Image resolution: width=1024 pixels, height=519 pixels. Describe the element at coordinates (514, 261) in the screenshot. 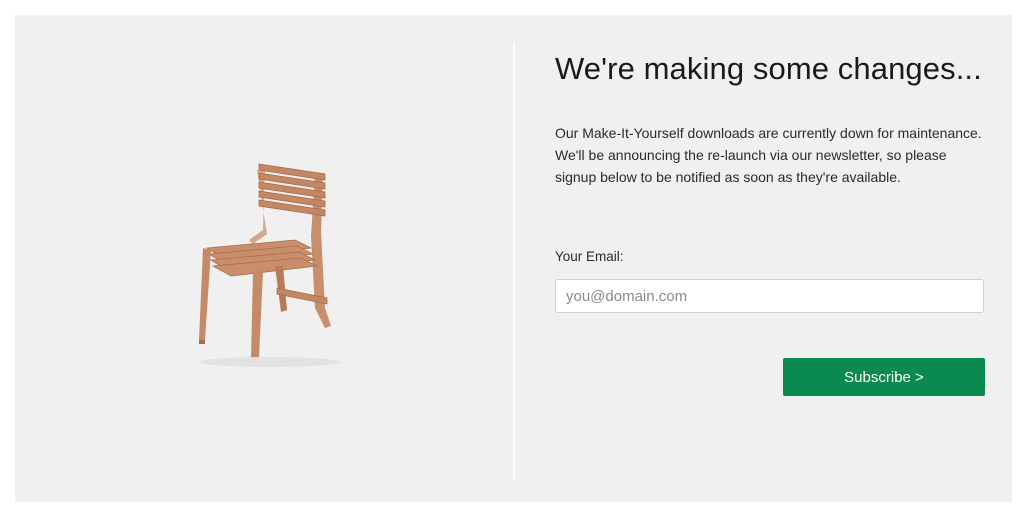

I see `panel-divider` at that location.